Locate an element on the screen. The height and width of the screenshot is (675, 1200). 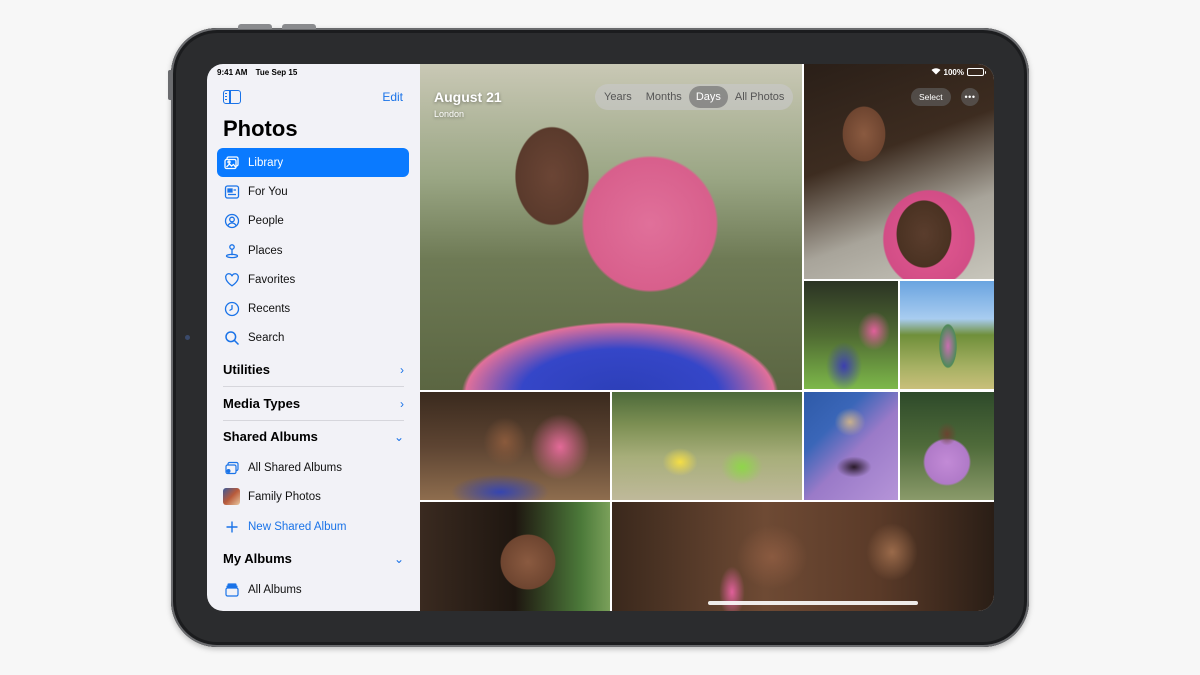
status-bar-right: 100% is located at coordinates (958, 72).